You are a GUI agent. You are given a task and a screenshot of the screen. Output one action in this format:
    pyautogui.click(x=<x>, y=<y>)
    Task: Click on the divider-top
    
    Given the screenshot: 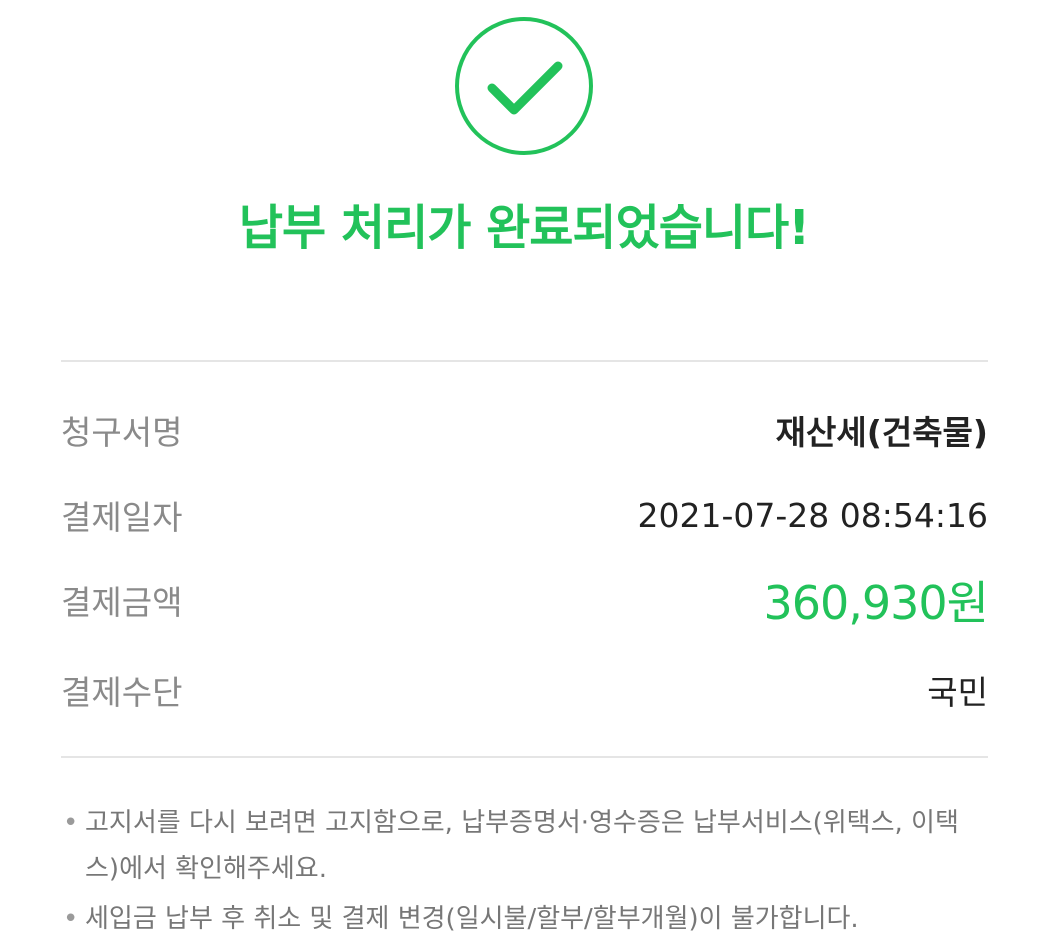 What is the action you would take?
    pyautogui.click(x=524, y=361)
    